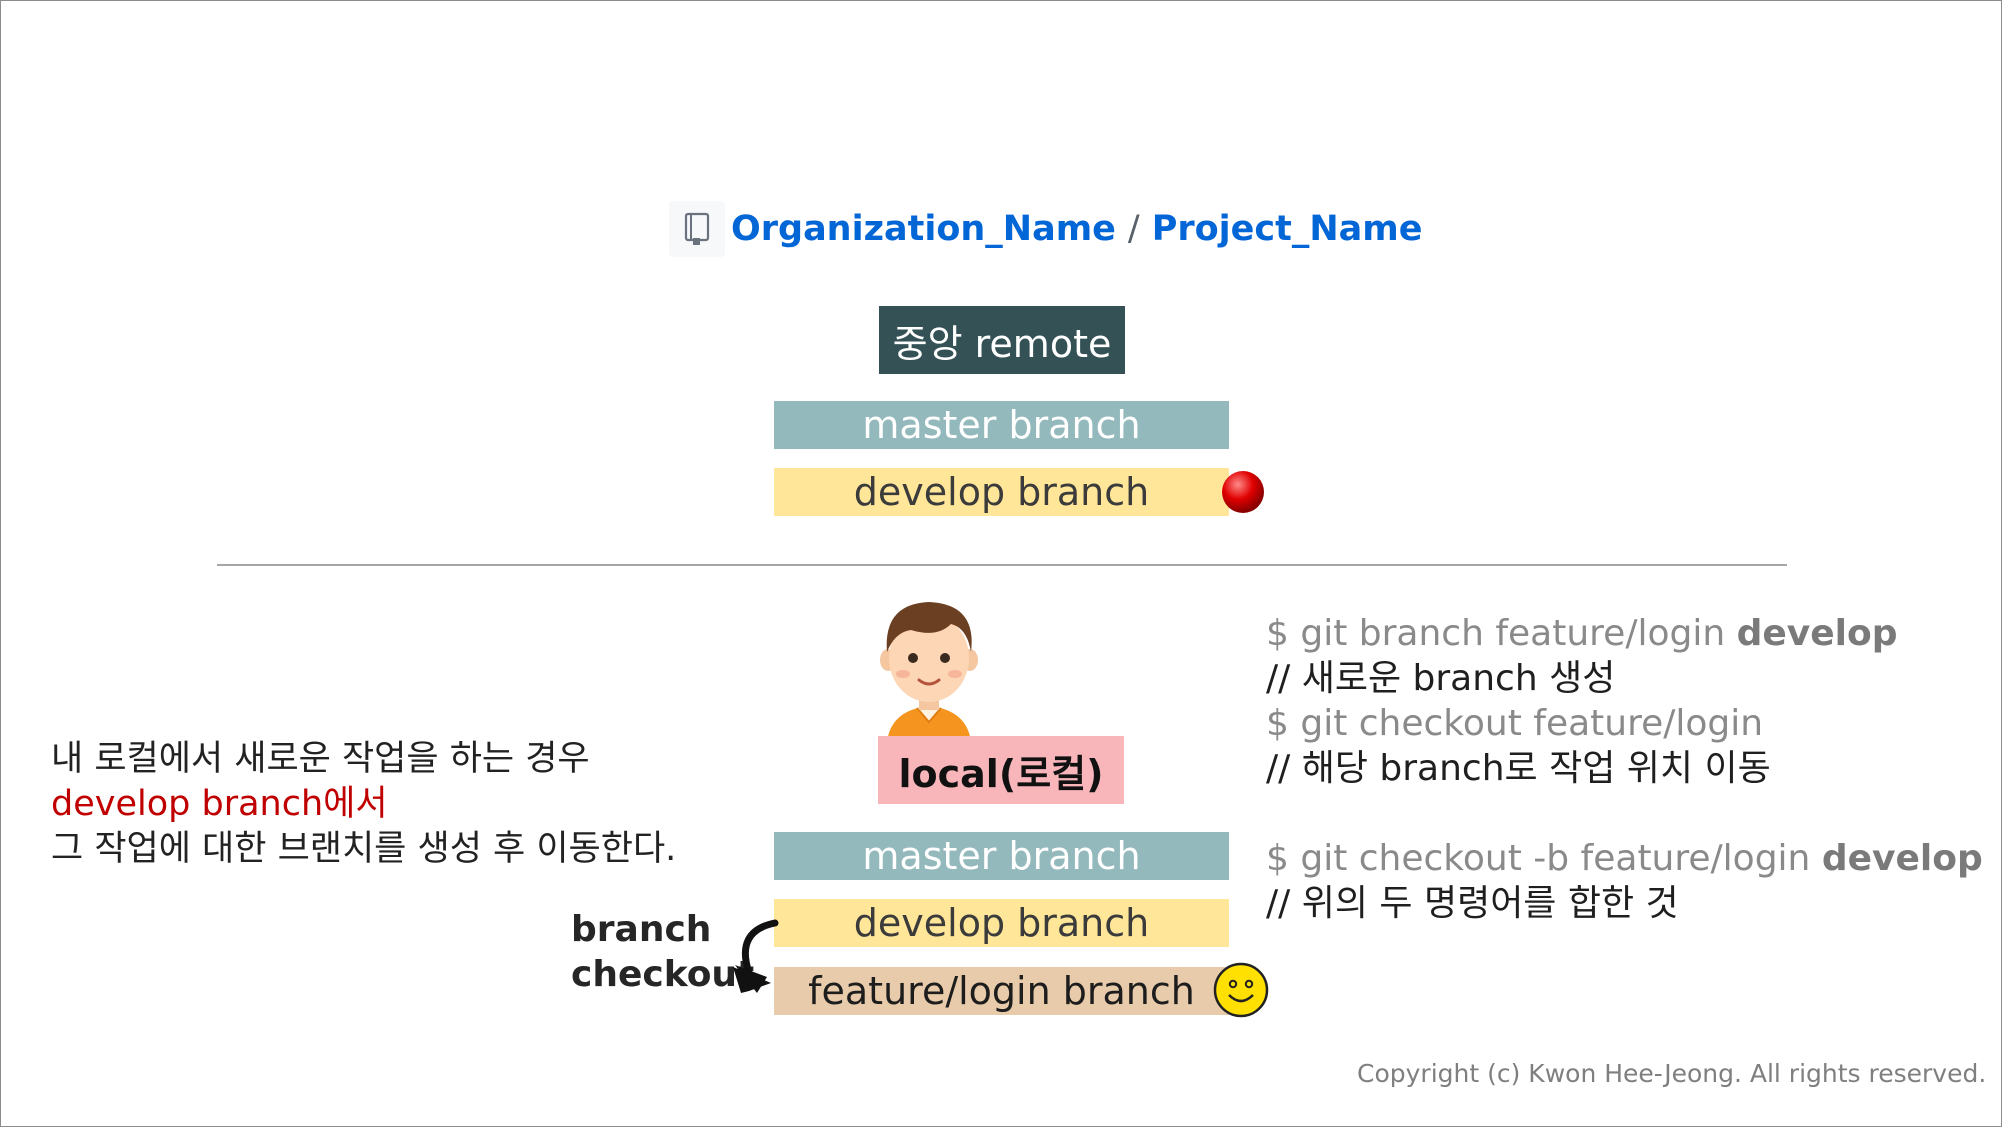  What do you see at coordinates (1001, 770) in the screenshot?
I see `local-box: local(로컬)` at bounding box center [1001, 770].